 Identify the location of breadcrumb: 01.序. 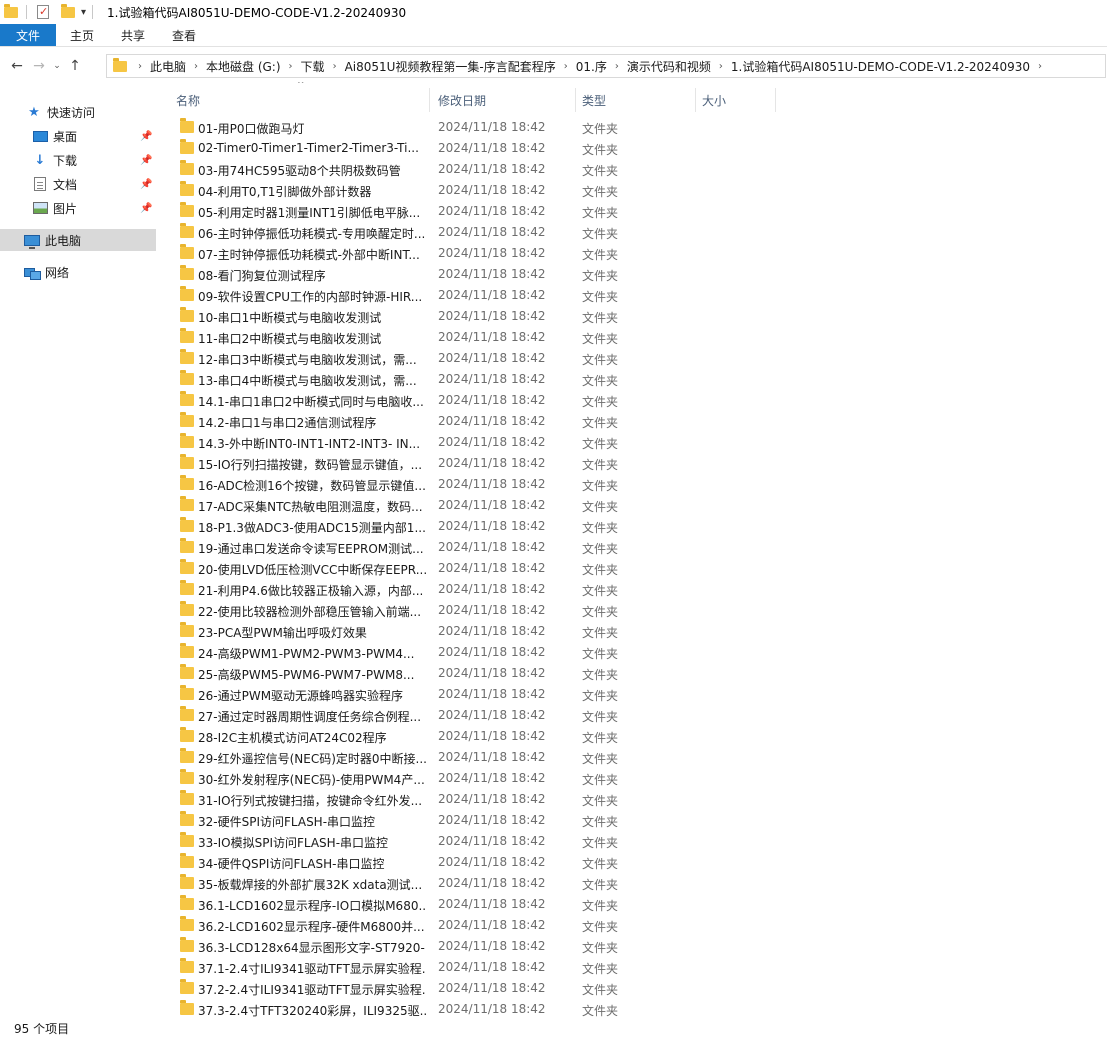
(591, 66).